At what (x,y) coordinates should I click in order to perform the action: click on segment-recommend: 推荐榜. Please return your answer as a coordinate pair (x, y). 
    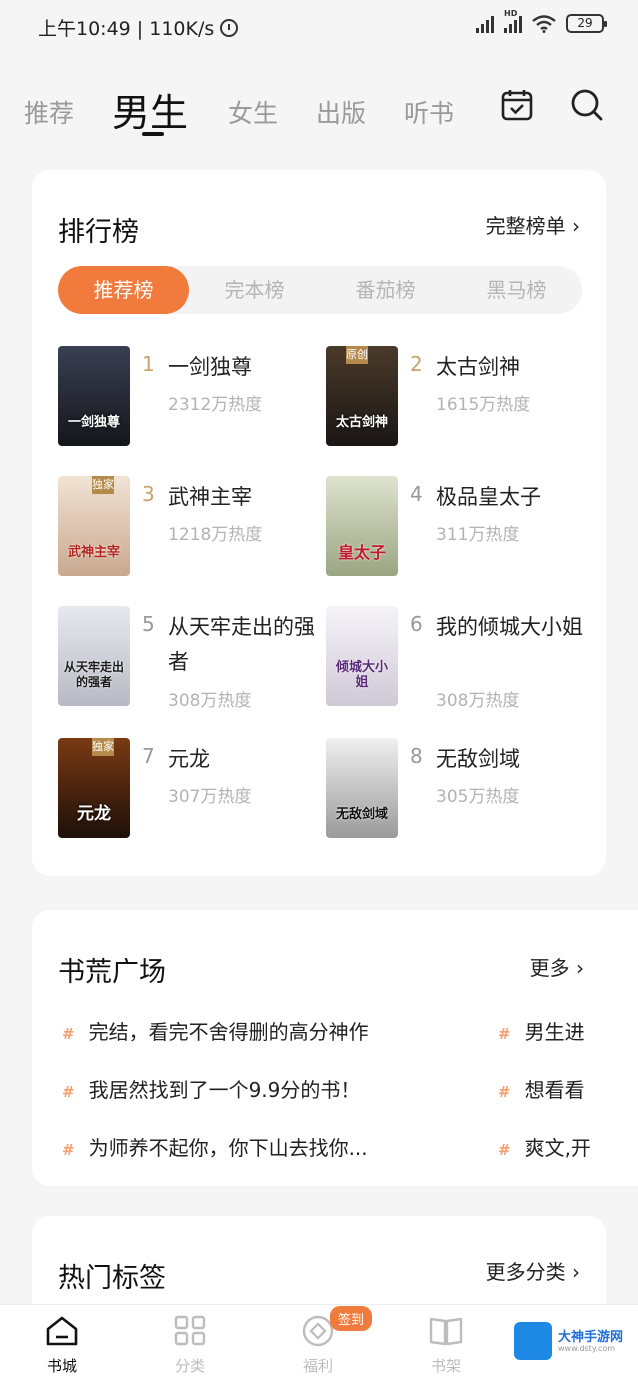
    Looking at the image, I should click on (123, 290).